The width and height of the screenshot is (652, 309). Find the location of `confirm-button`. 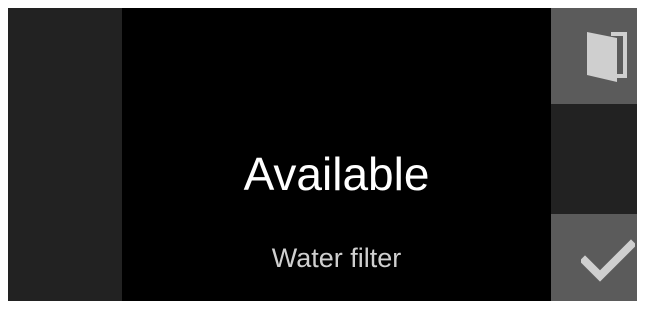

confirm-button is located at coordinates (594, 257).